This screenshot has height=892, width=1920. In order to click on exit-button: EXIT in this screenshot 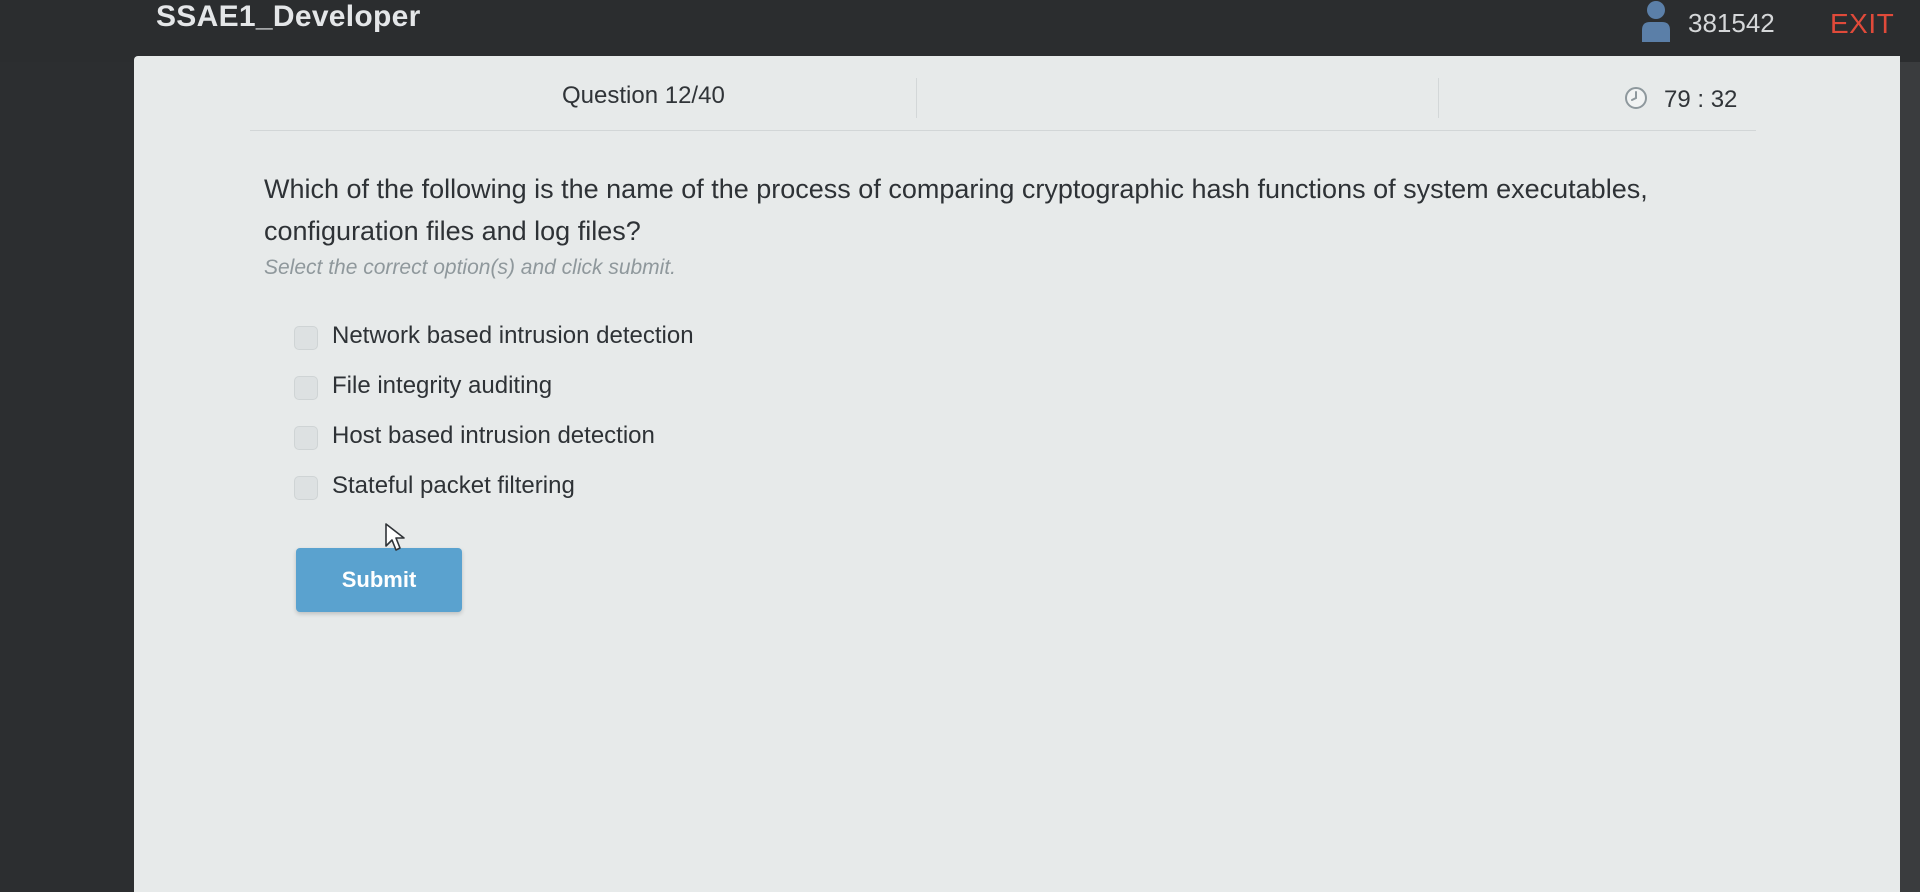, I will do `click(1862, 24)`.